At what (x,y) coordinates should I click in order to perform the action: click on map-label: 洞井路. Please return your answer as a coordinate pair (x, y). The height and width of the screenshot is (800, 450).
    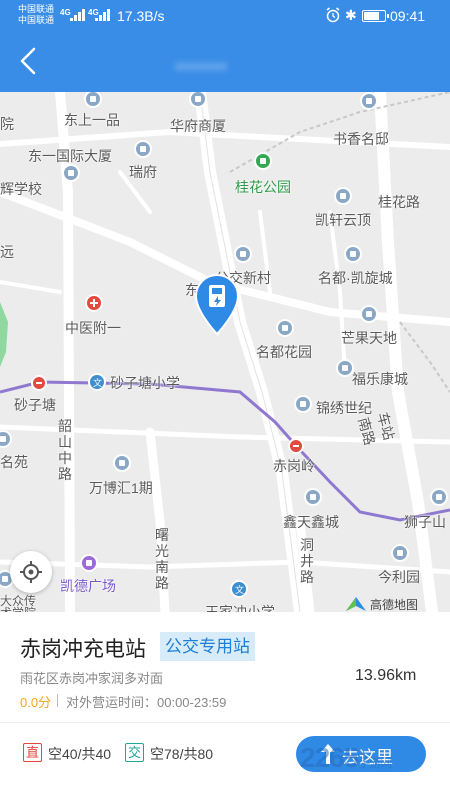
    Looking at the image, I should click on (307, 561).